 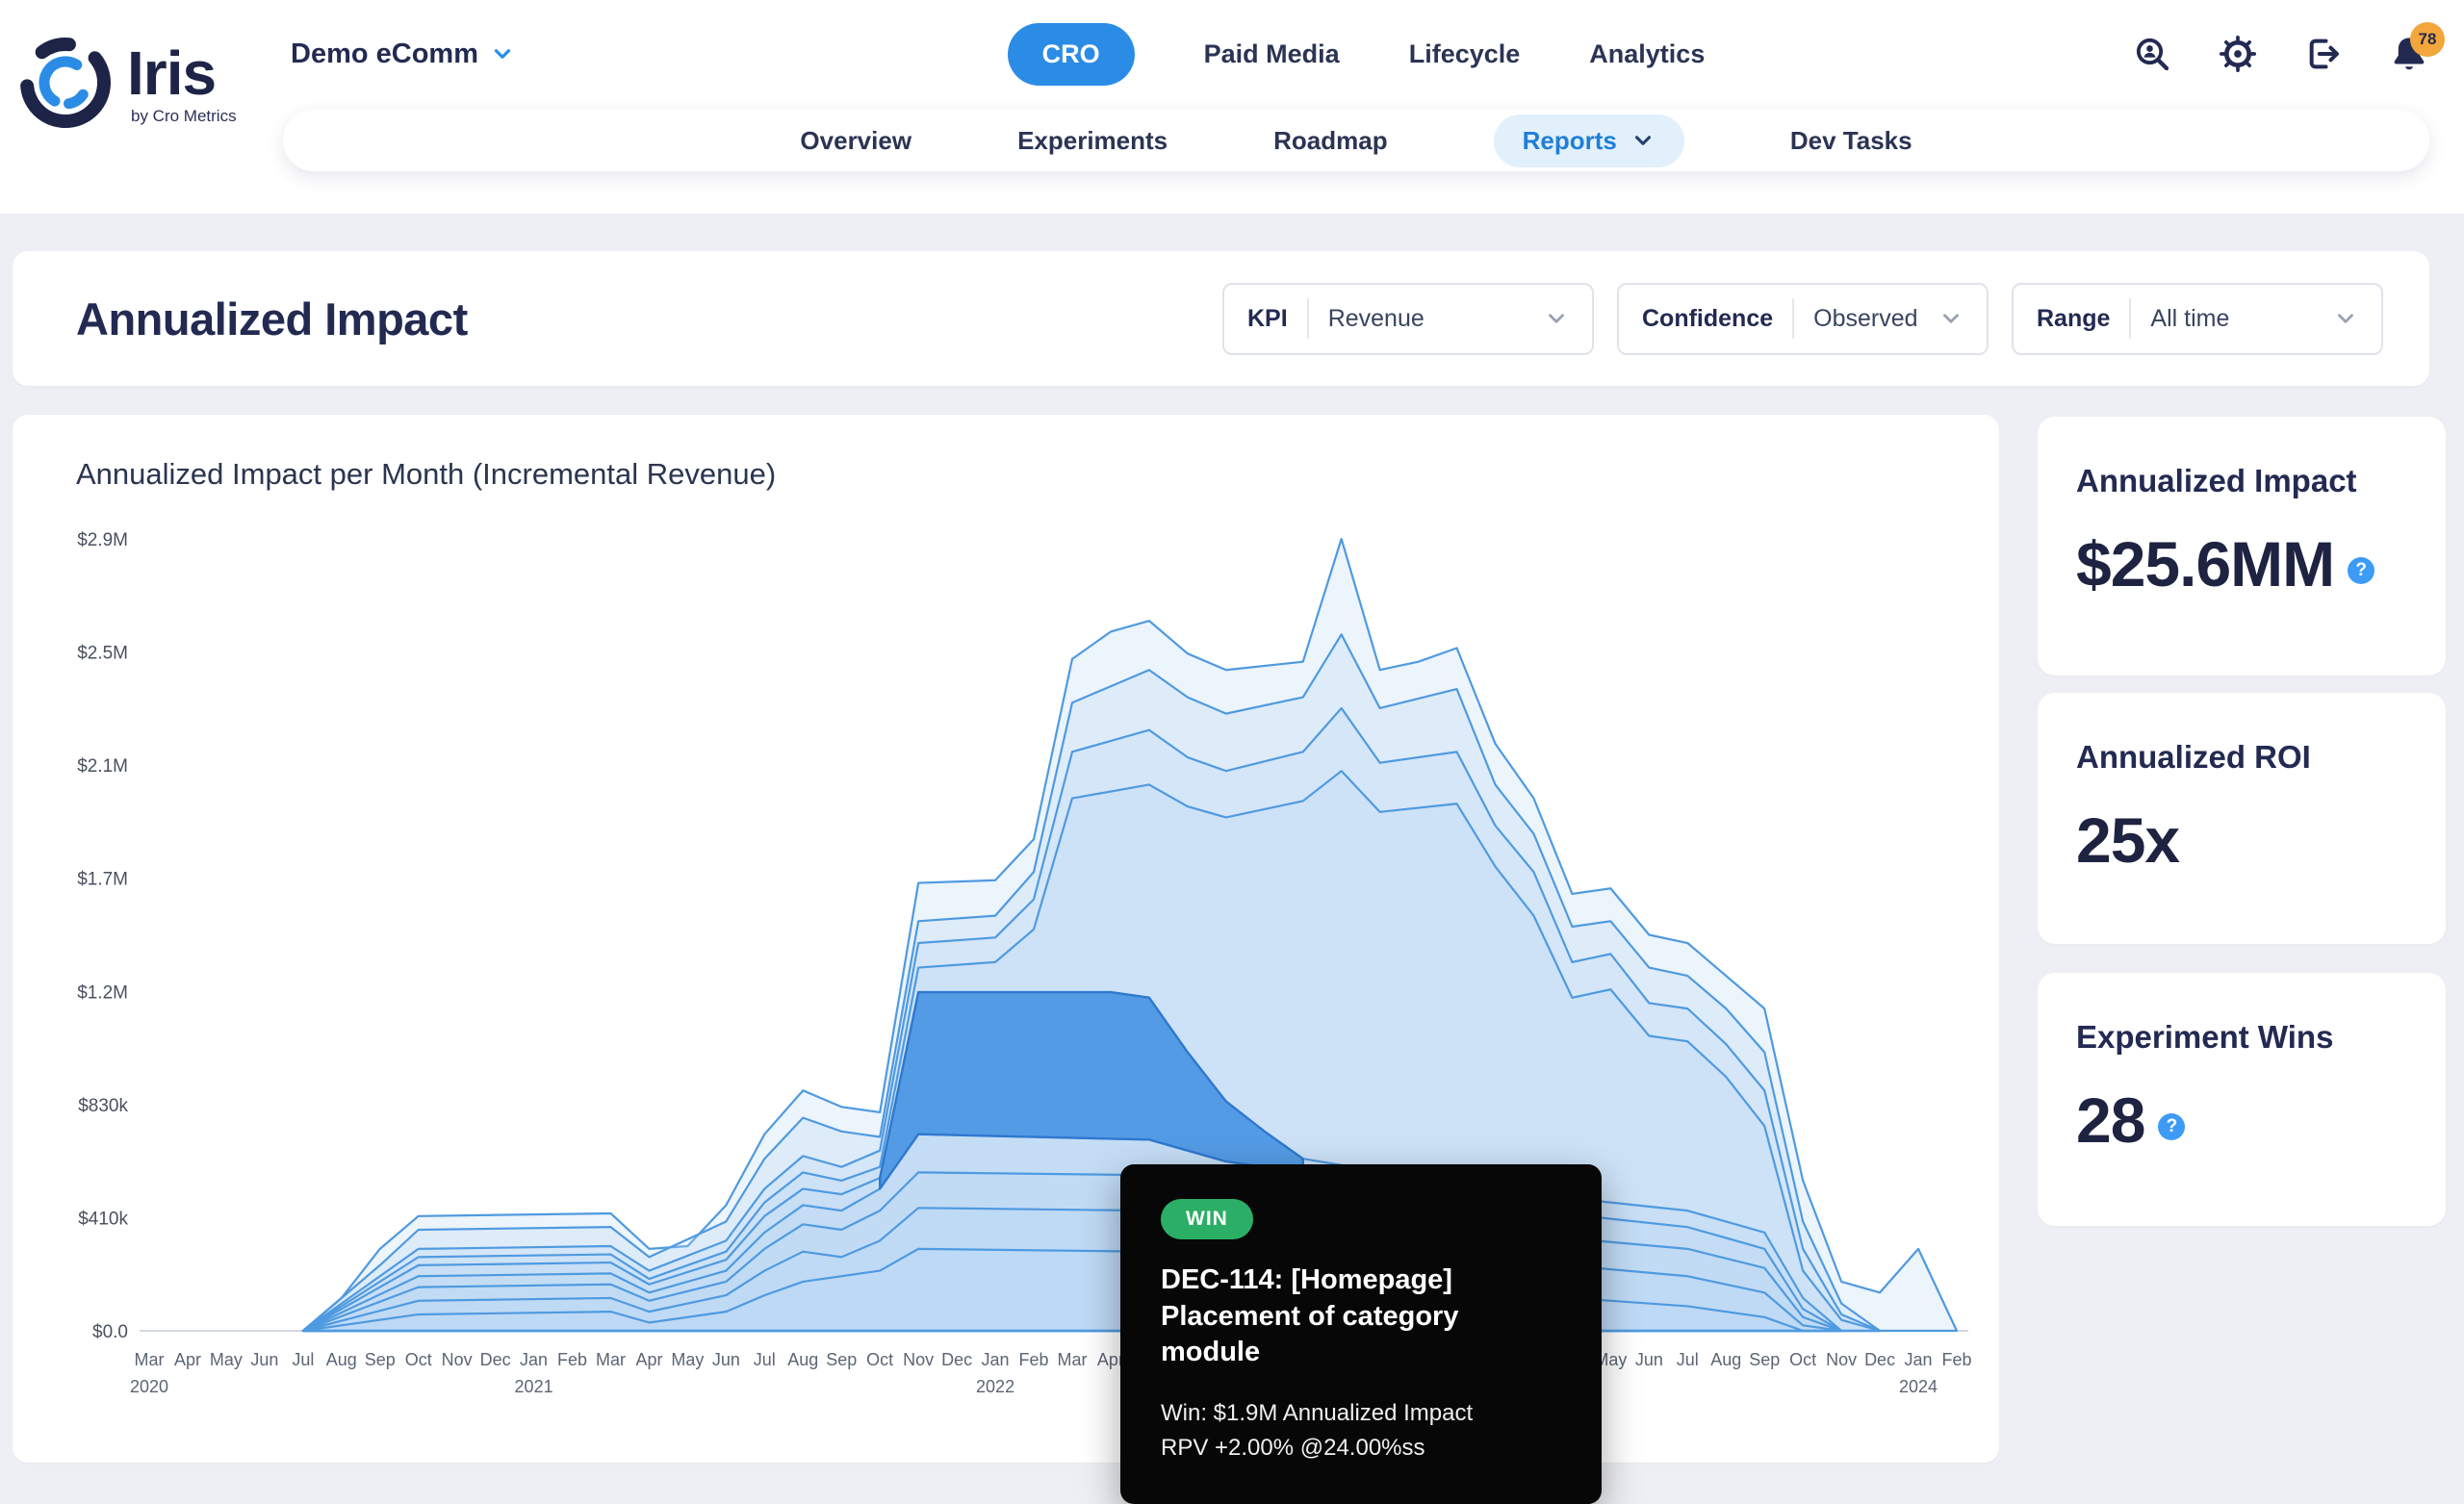 I want to click on experiment-wins-value: 28, so click(x=2110, y=1120).